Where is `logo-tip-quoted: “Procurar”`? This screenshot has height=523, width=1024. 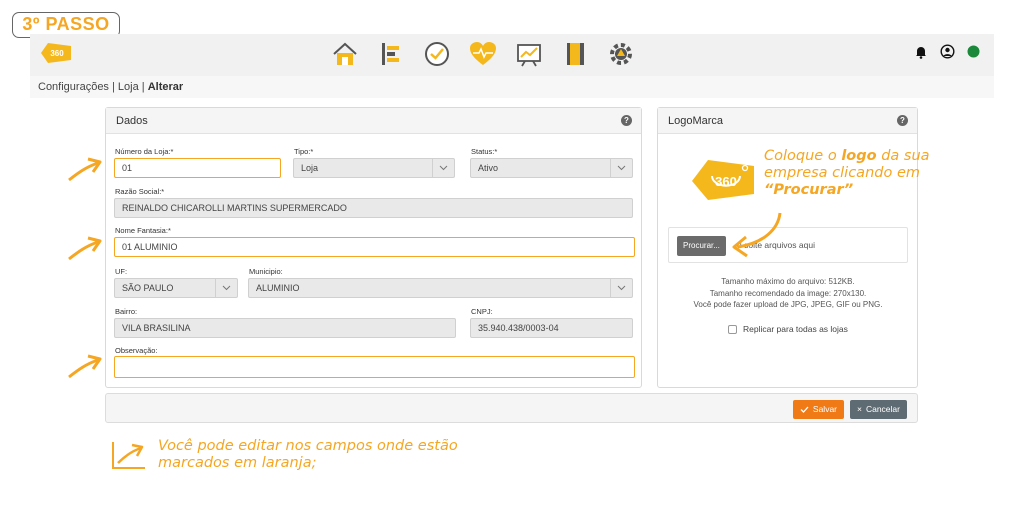 logo-tip-quoted: “Procurar” is located at coordinates (809, 190).